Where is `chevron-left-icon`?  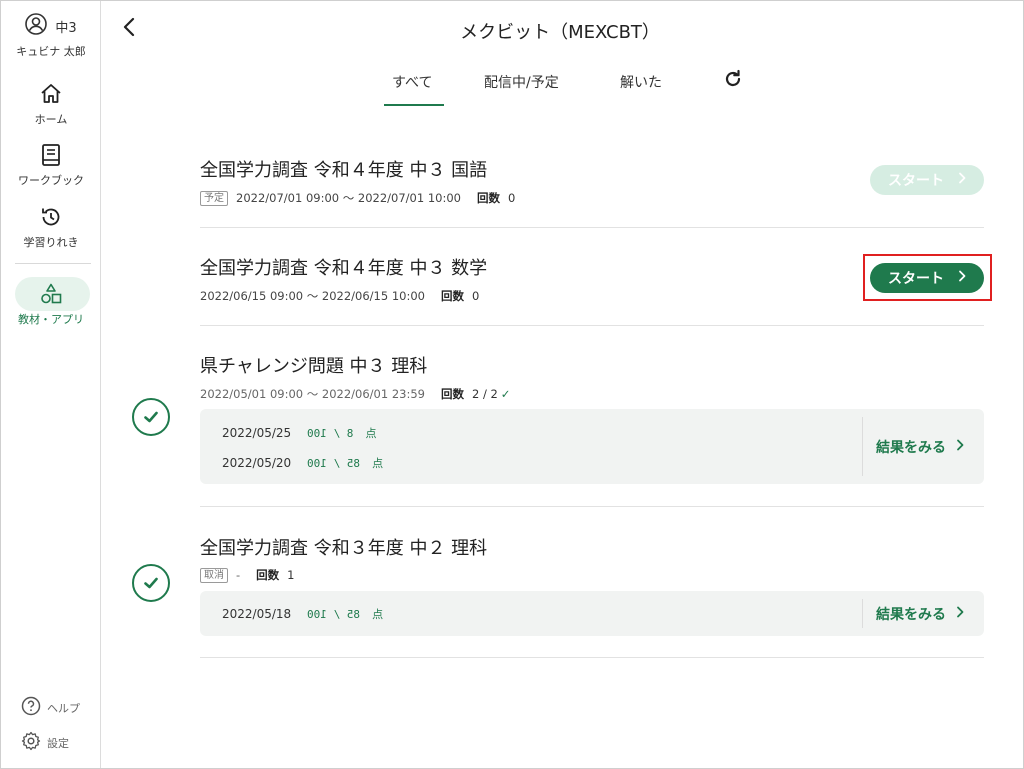
chevron-left-icon is located at coordinates (129, 29).